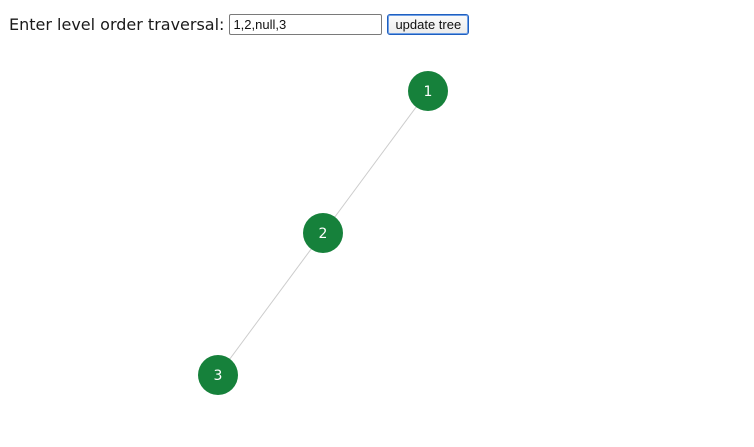  I want to click on tree-node: 2, so click(323, 233).